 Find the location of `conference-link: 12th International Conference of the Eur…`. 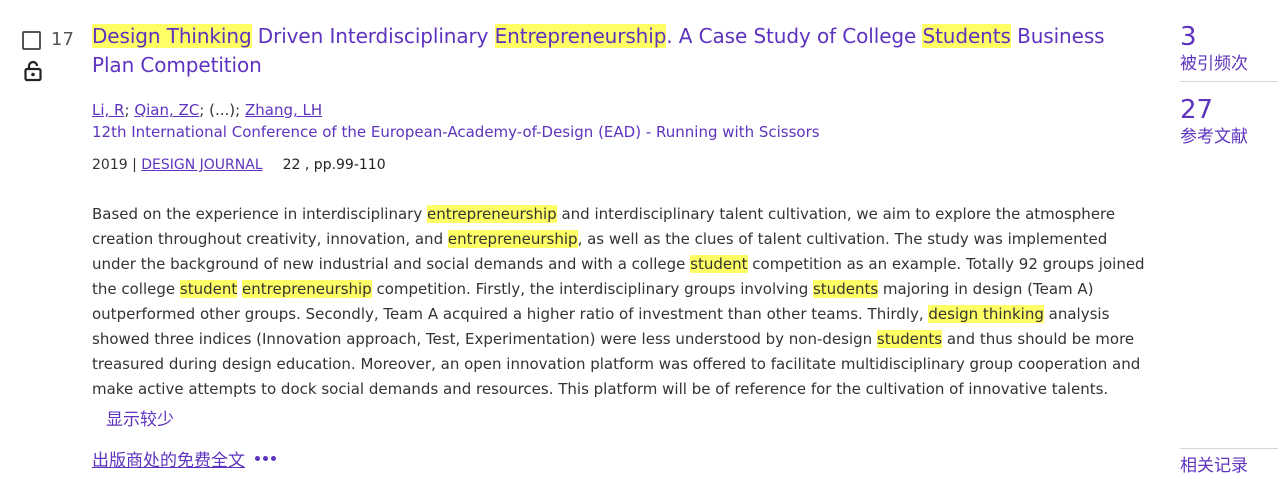

conference-link: 12th International Conference of the Eur… is located at coordinates (622, 132).